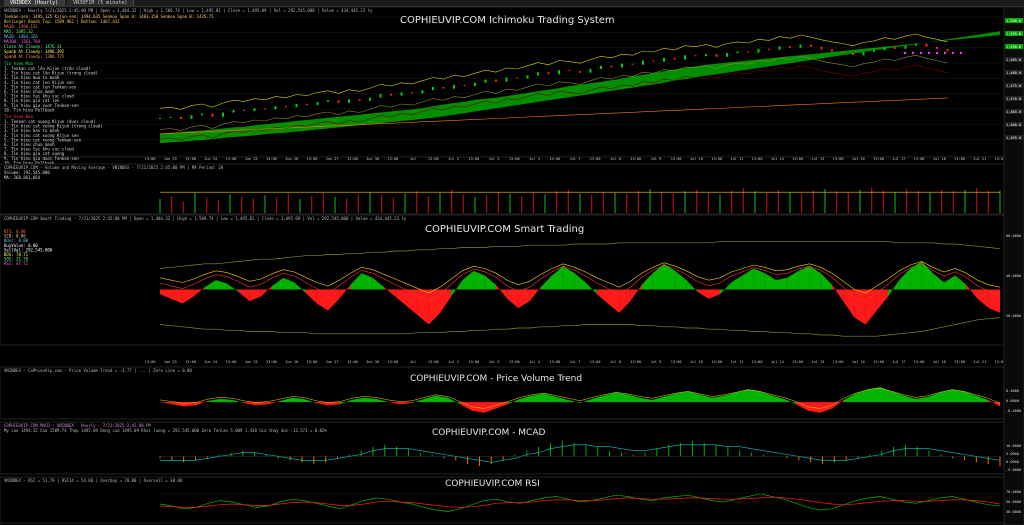  Describe the element at coordinates (512, 3) in the screenshot. I see `tab-bar: VNINDEX (Hourly) VN30F1M (5 minute)` at that location.